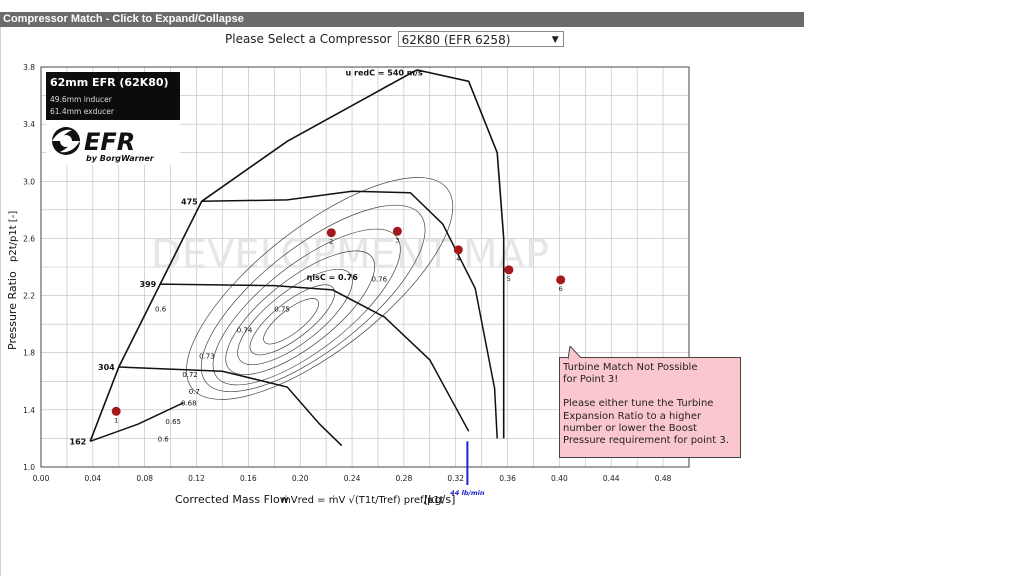 This screenshot has width=1024, height=576. I want to click on x-tick-label: 0.36, so click(507, 478).